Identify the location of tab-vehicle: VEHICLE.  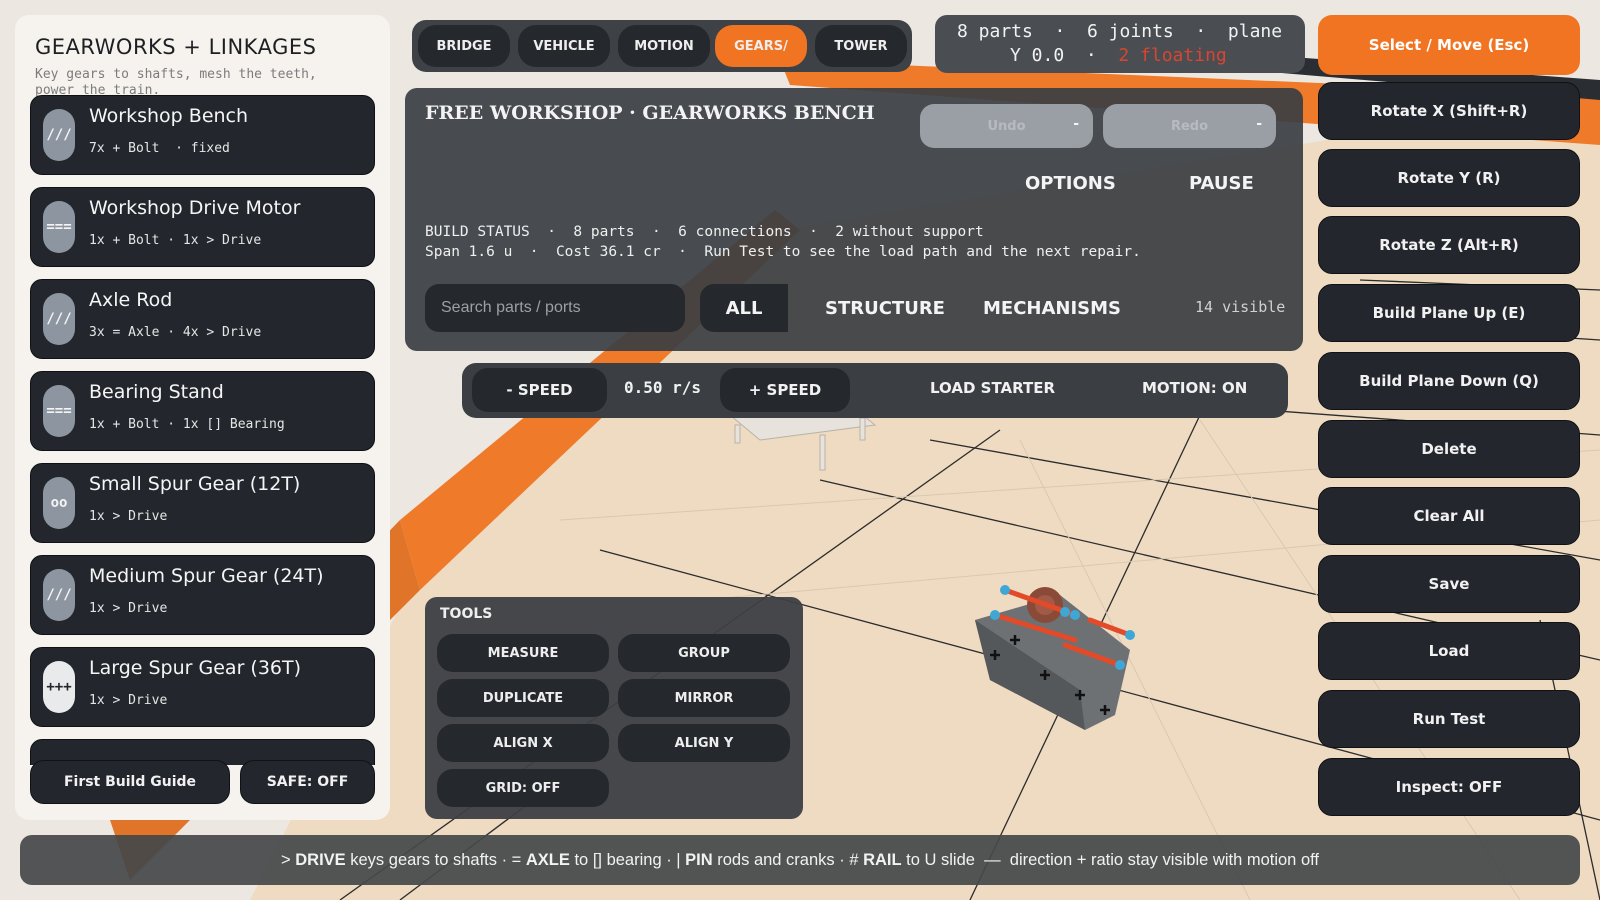
(564, 46).